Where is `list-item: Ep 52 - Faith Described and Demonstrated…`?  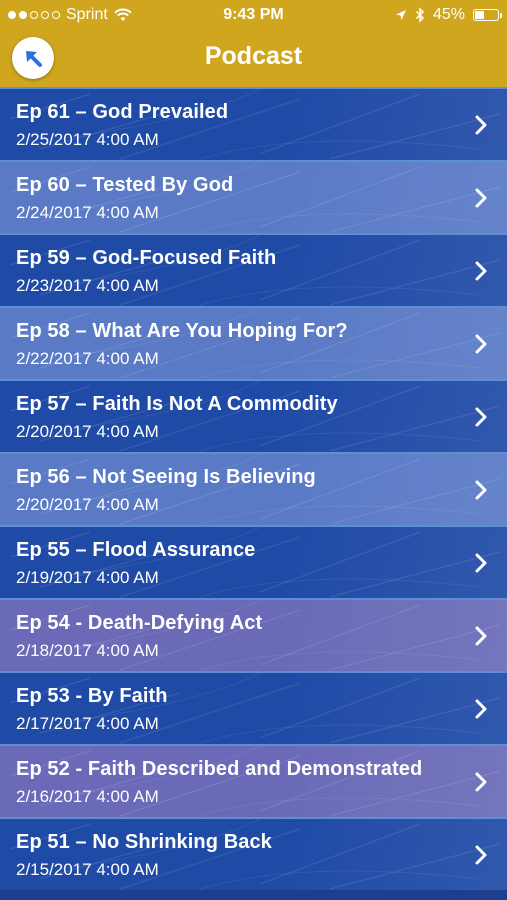
list-item: Ep 52 - Faith Described and Demonstrated… is located at coordinates (253, 780).